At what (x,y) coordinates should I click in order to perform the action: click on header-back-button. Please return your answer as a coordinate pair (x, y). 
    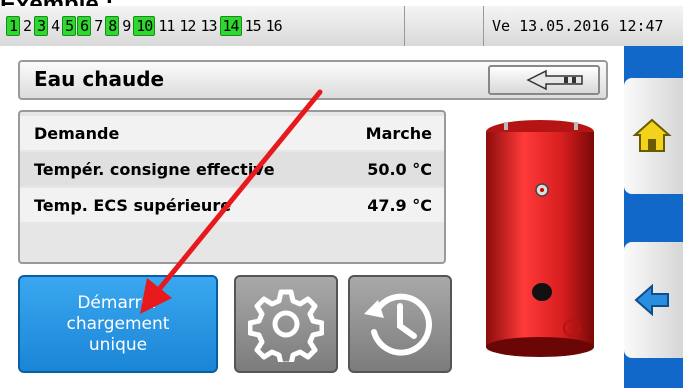
    Looking at the image, I should click on (544, 80).